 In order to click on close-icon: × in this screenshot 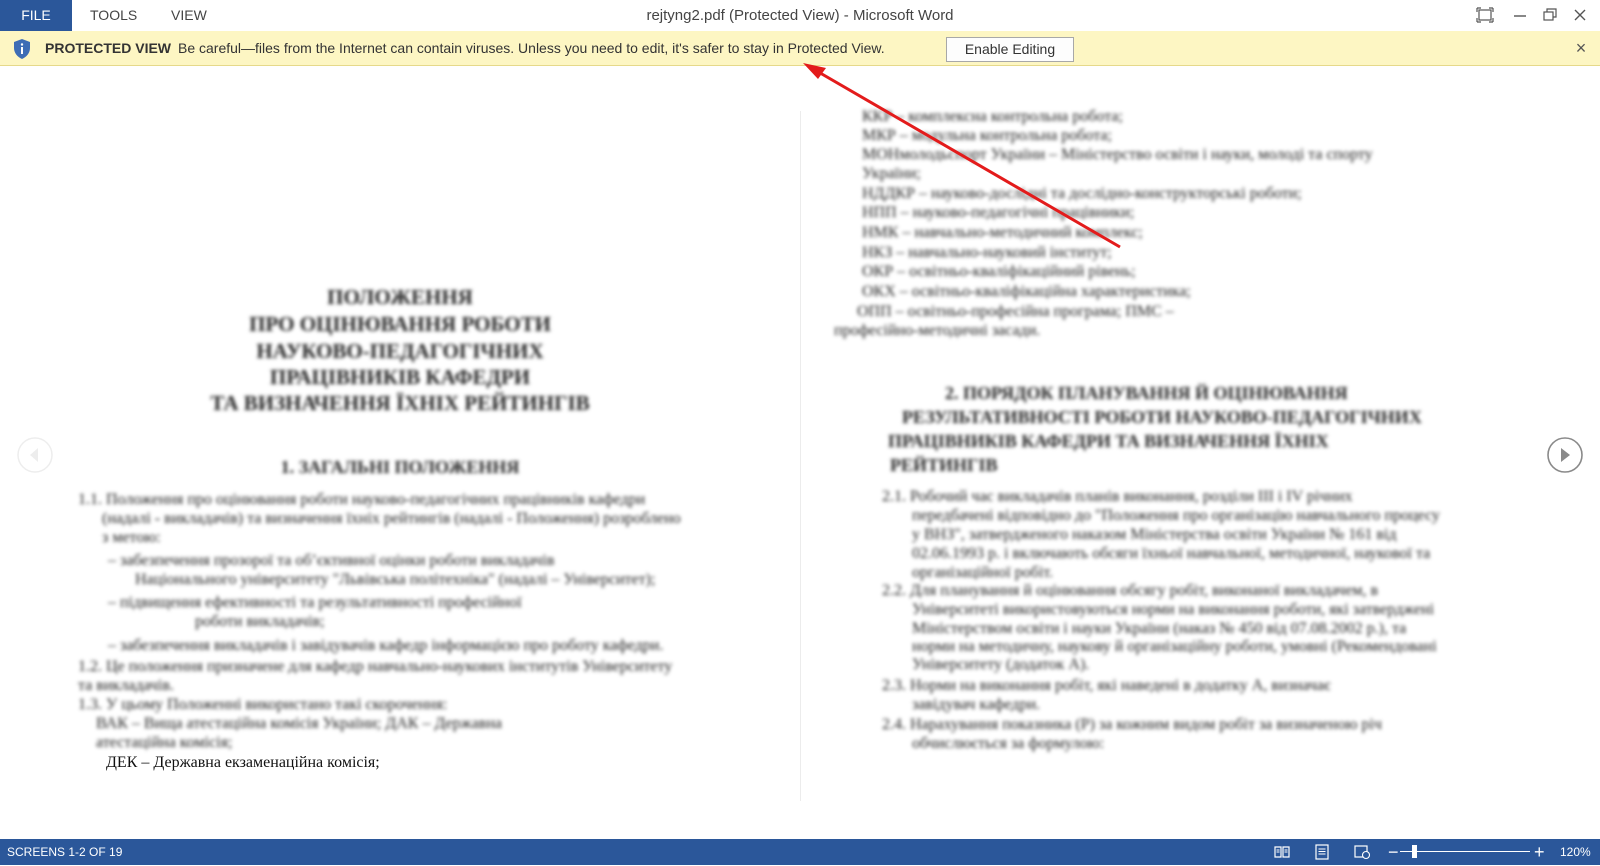, I will do `click(1581, 48)`.